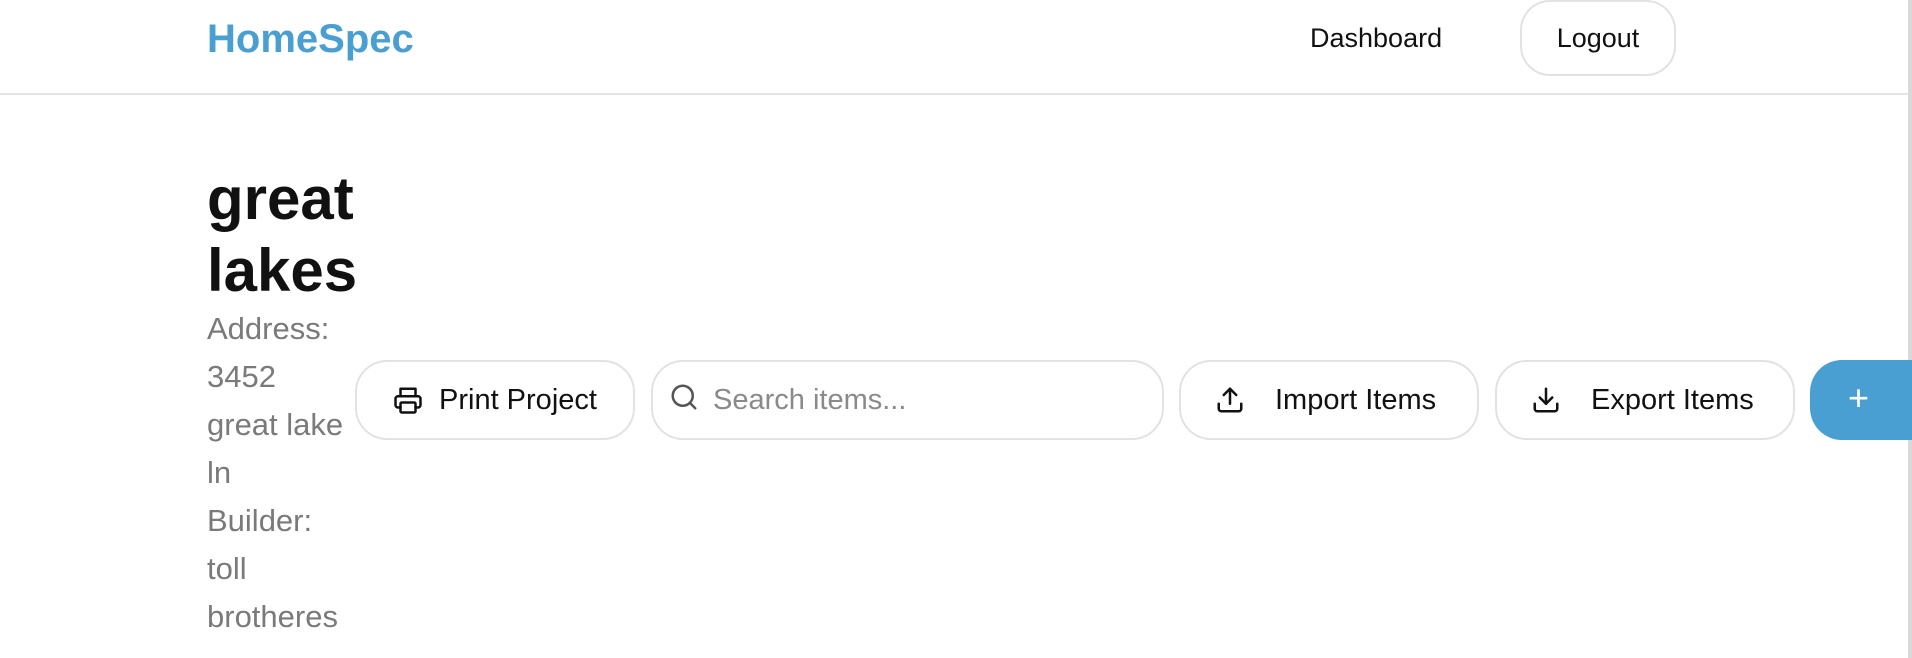 The width and height of the screenshot is (1912, 658). I want to click on import-items-button: Import Items, so click(1329, 400).